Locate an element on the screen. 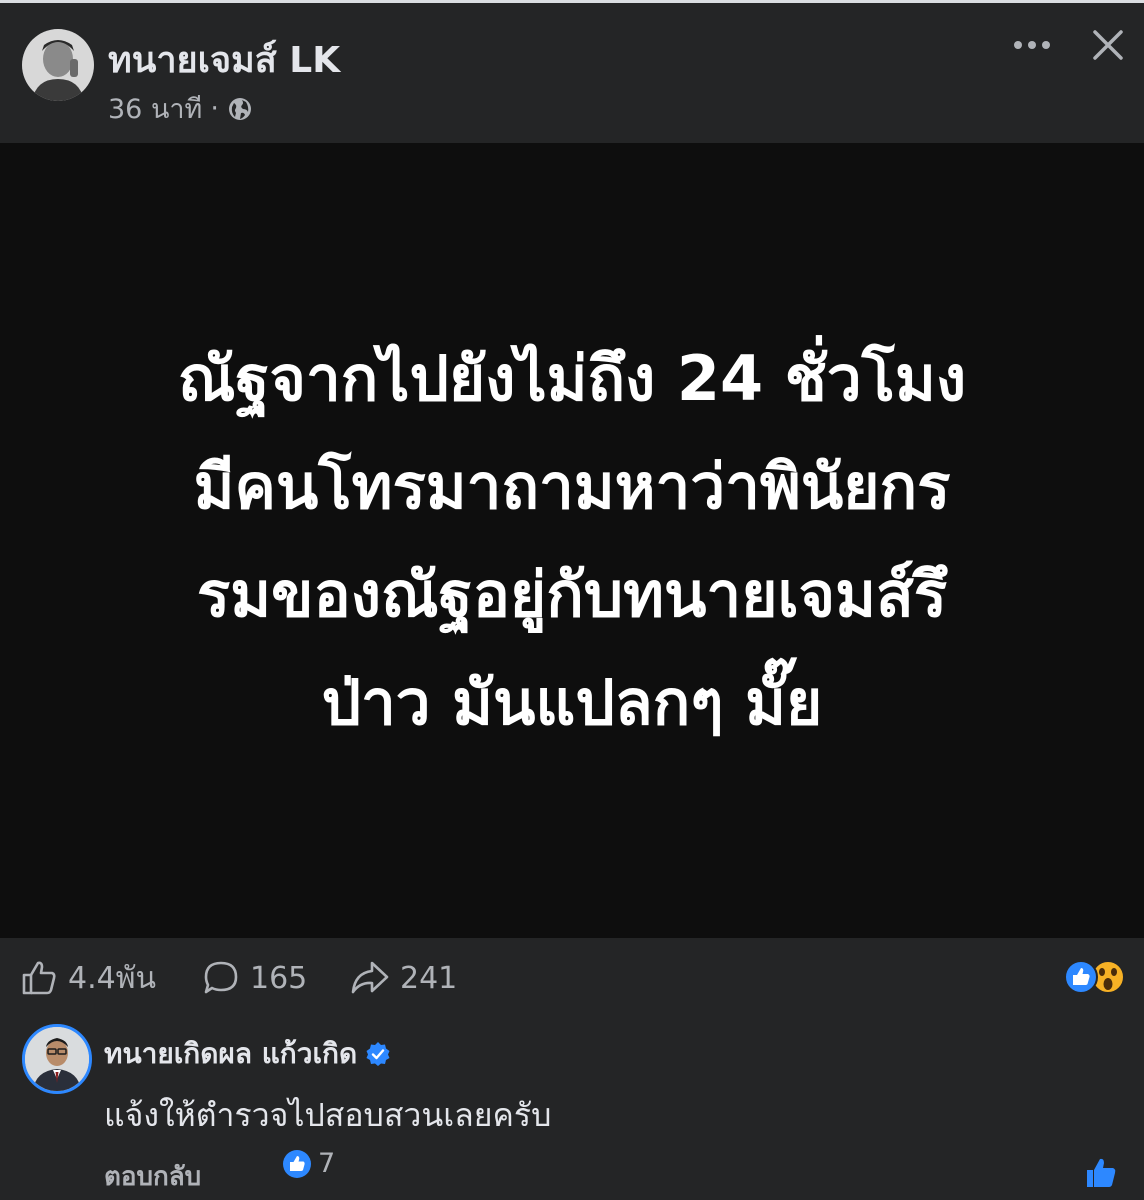 Image resolution: width=1144 pixels, height=1200 pixels. comment-reaction-count: 7 is located at coordinates (327, 1163).